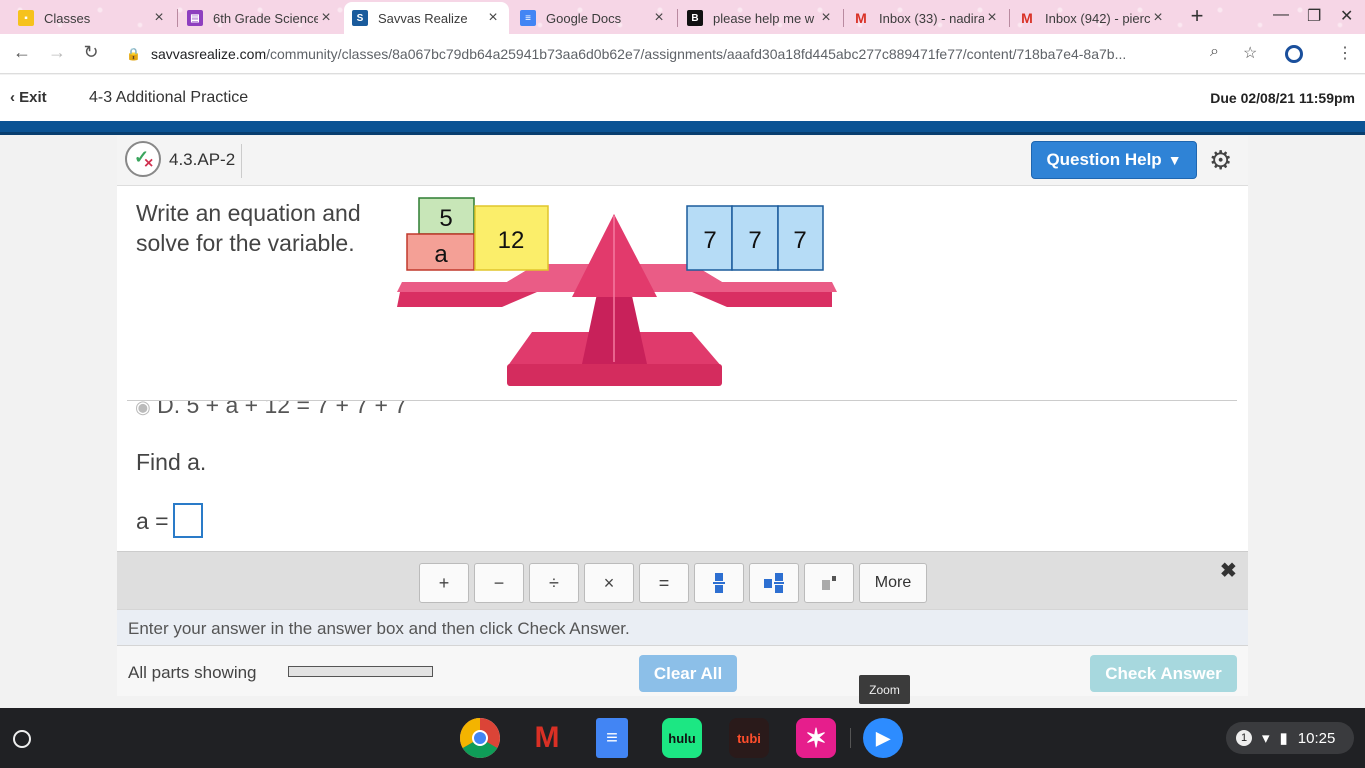 The image size is (1365, 768). I want to click on question-help-button: Question Help ▼, so click(1114, 160).